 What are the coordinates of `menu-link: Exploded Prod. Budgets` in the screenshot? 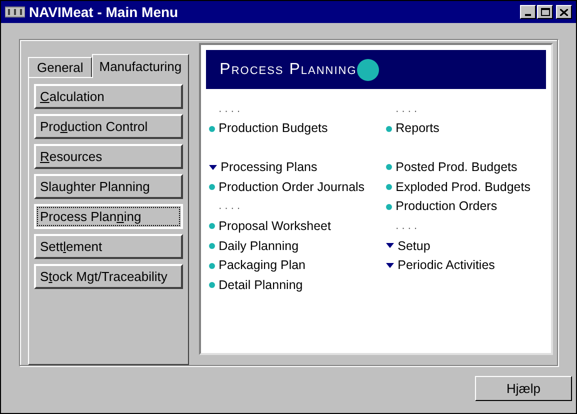 It's located at (463, 187).